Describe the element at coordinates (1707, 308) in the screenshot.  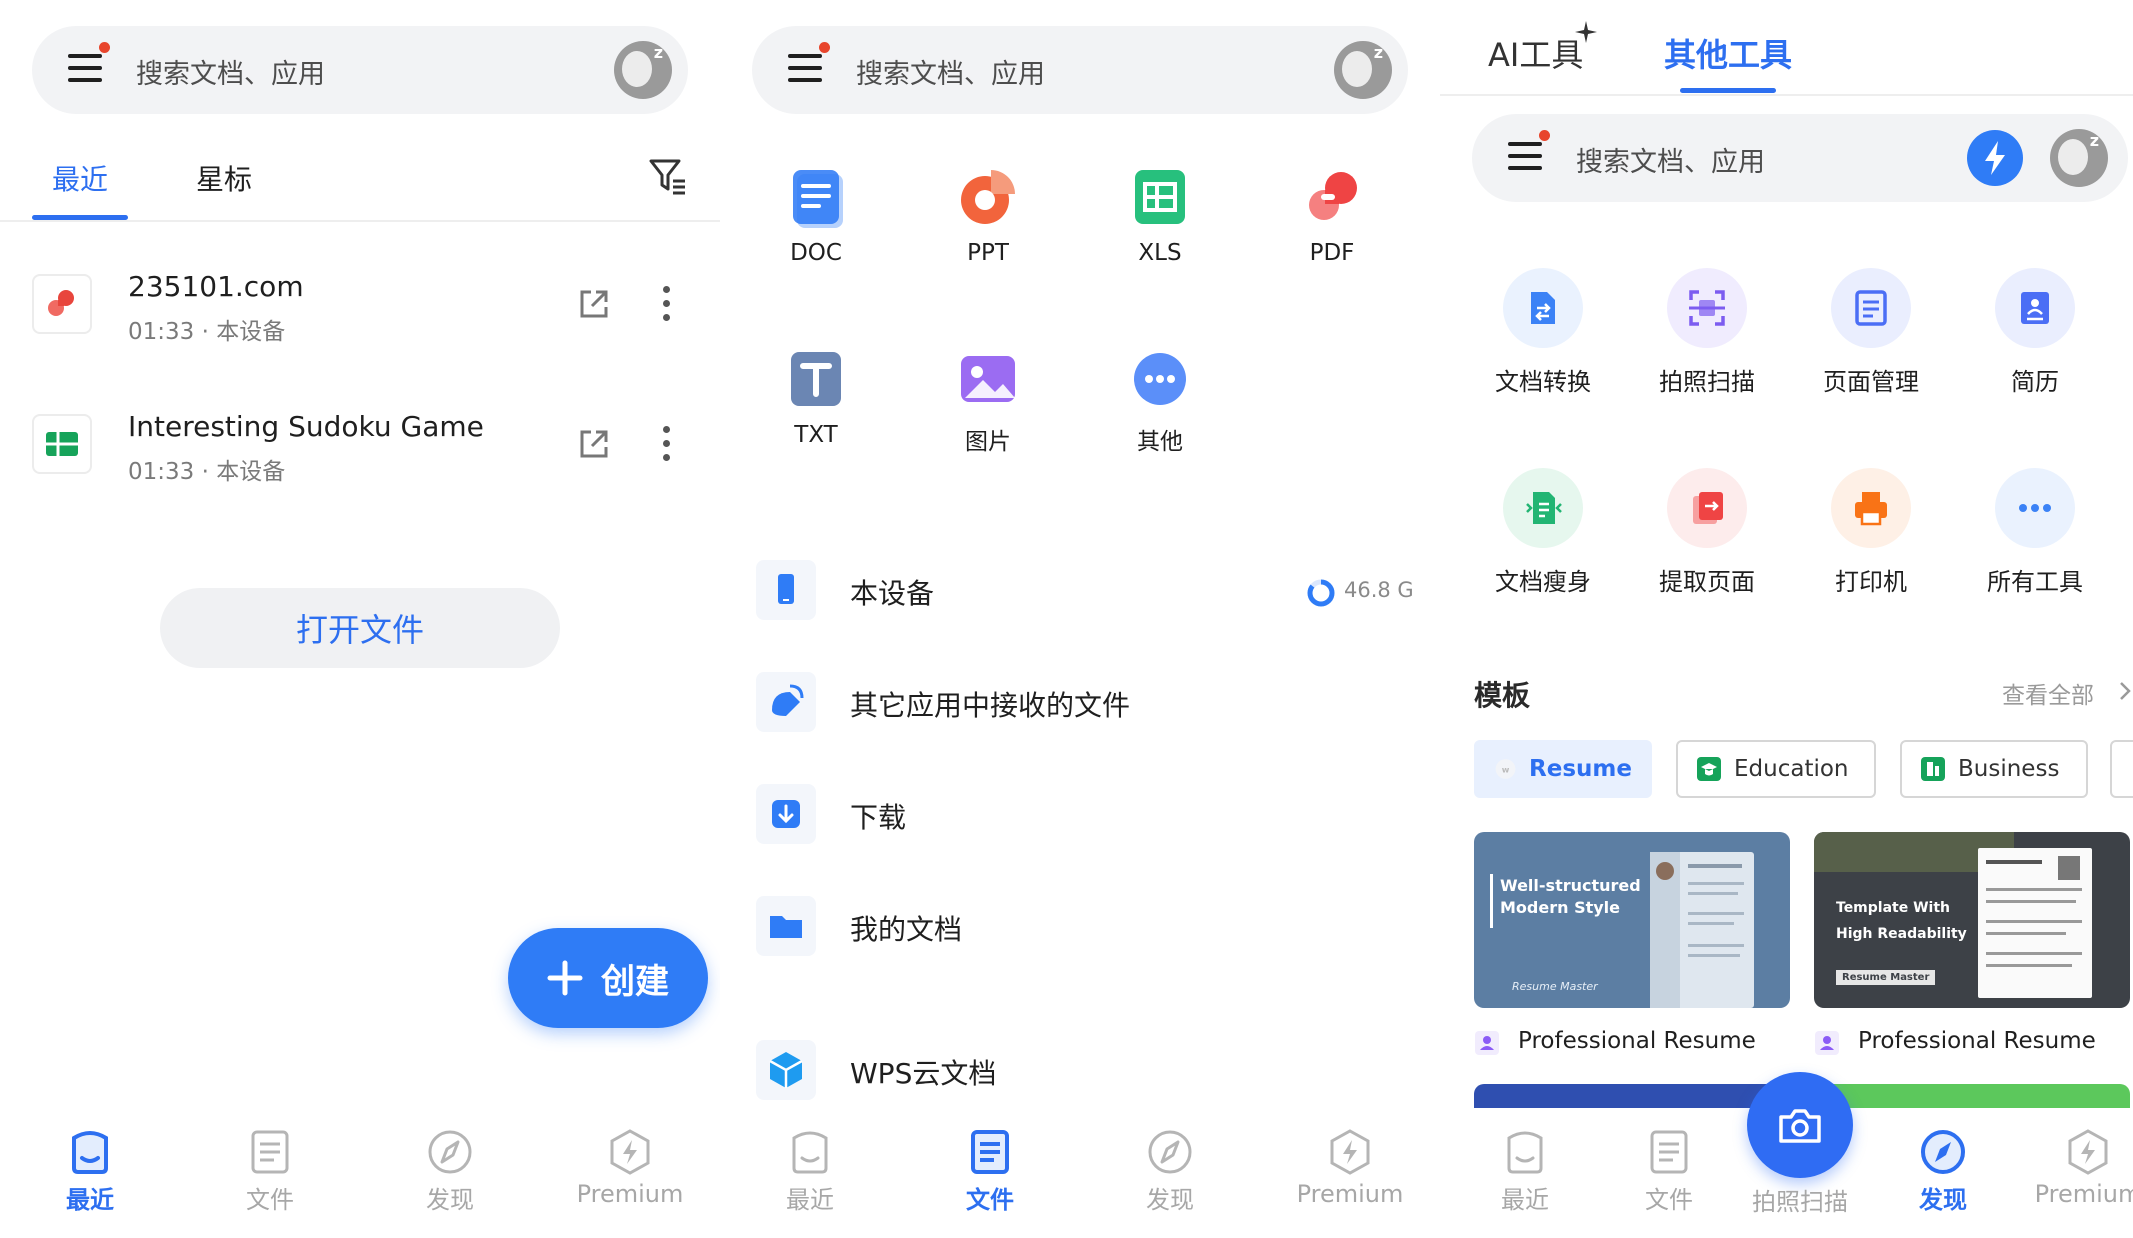
I see `scan-icon` at that location.